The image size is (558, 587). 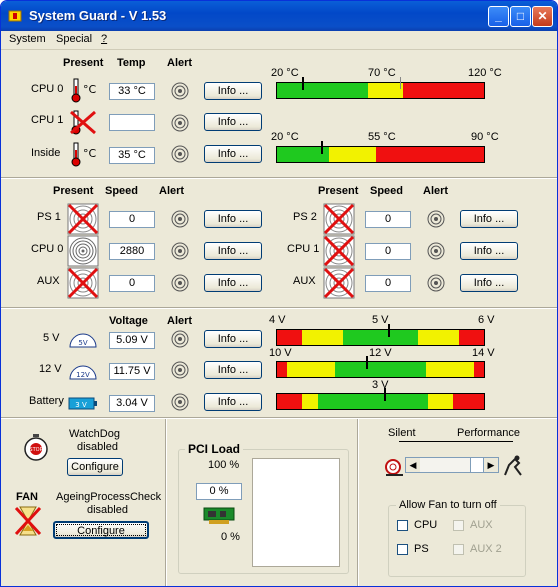 What do you see at coordinates (402, 525) in the screenshot?
I see `allow-fan-cpu-checkbox` at bounding box center [402, 525].